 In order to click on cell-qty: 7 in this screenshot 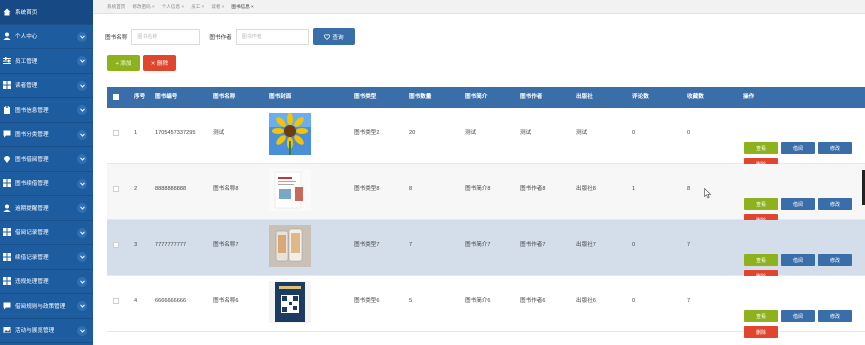, I will do `click(411, 245)`.